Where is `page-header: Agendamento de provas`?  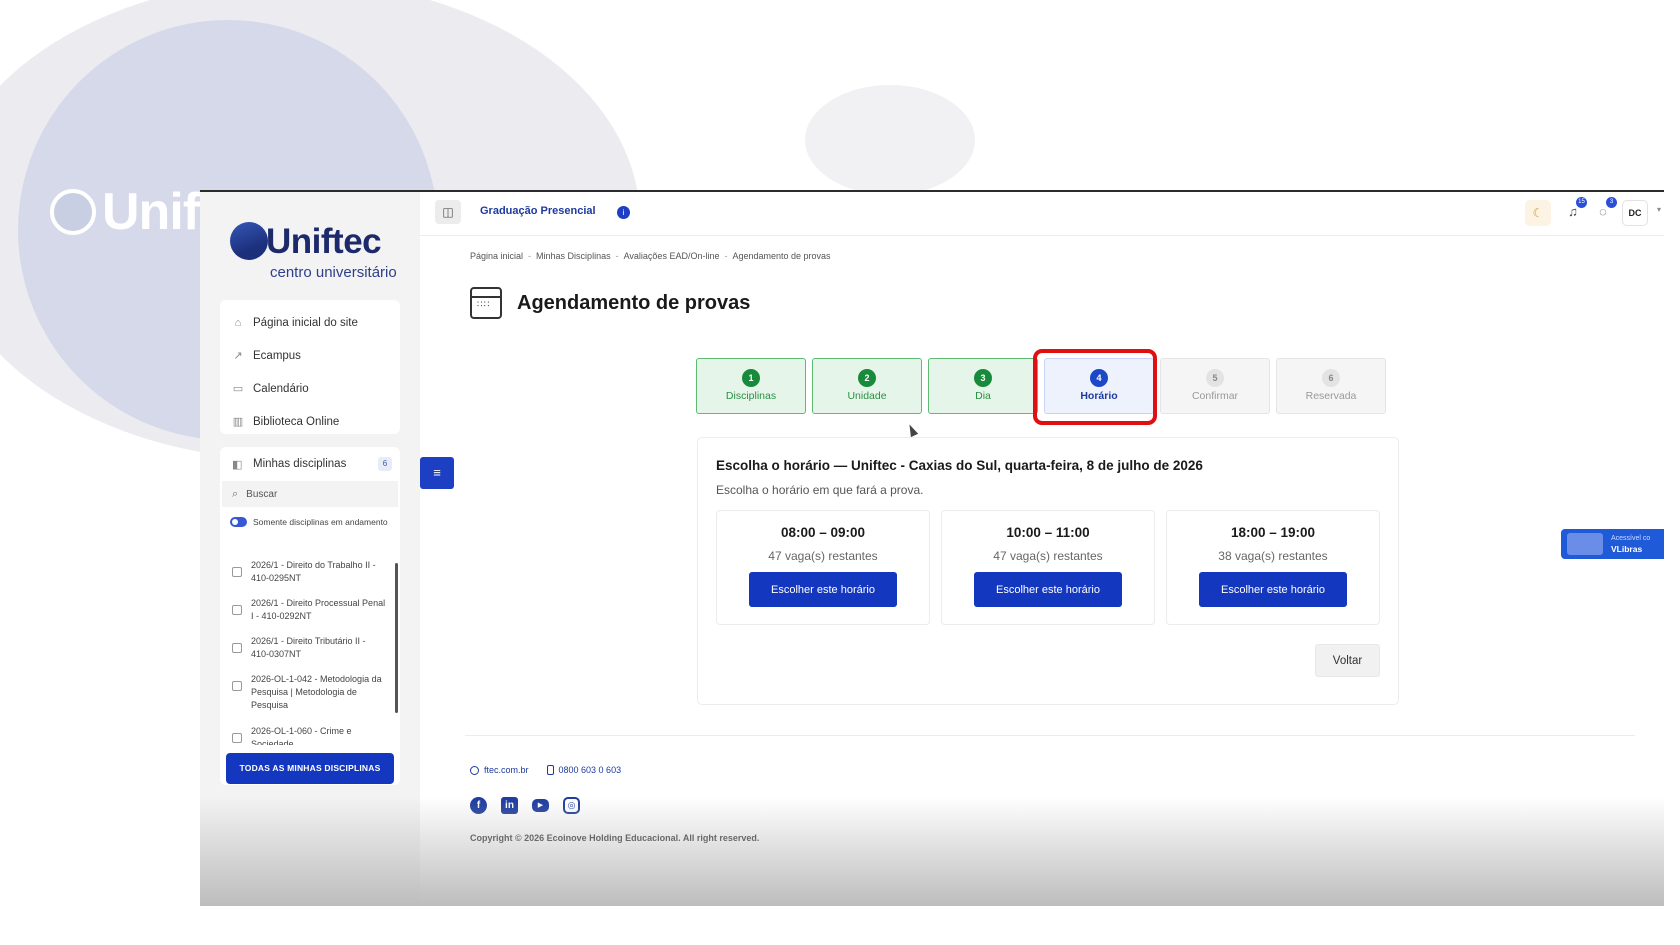 page-header: Agendamento de provas is located at coordinates (610, 303).